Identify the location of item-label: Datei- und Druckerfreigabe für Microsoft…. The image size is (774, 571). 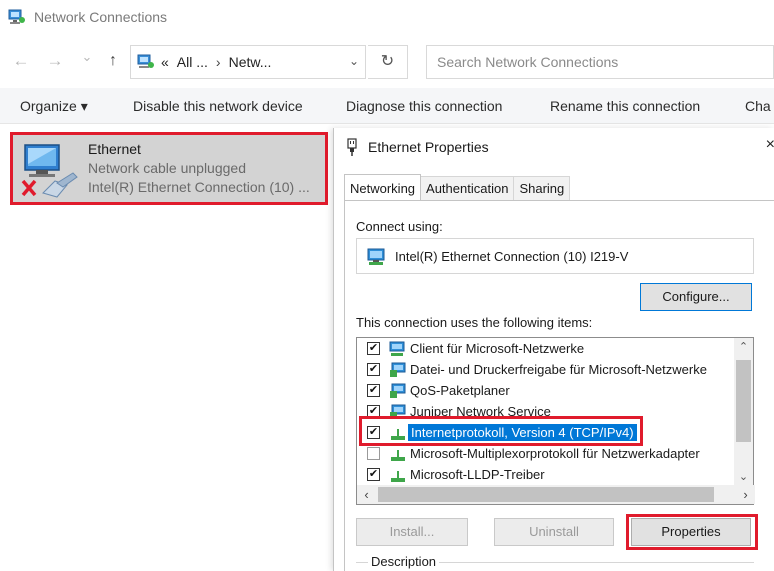
(558, 369).